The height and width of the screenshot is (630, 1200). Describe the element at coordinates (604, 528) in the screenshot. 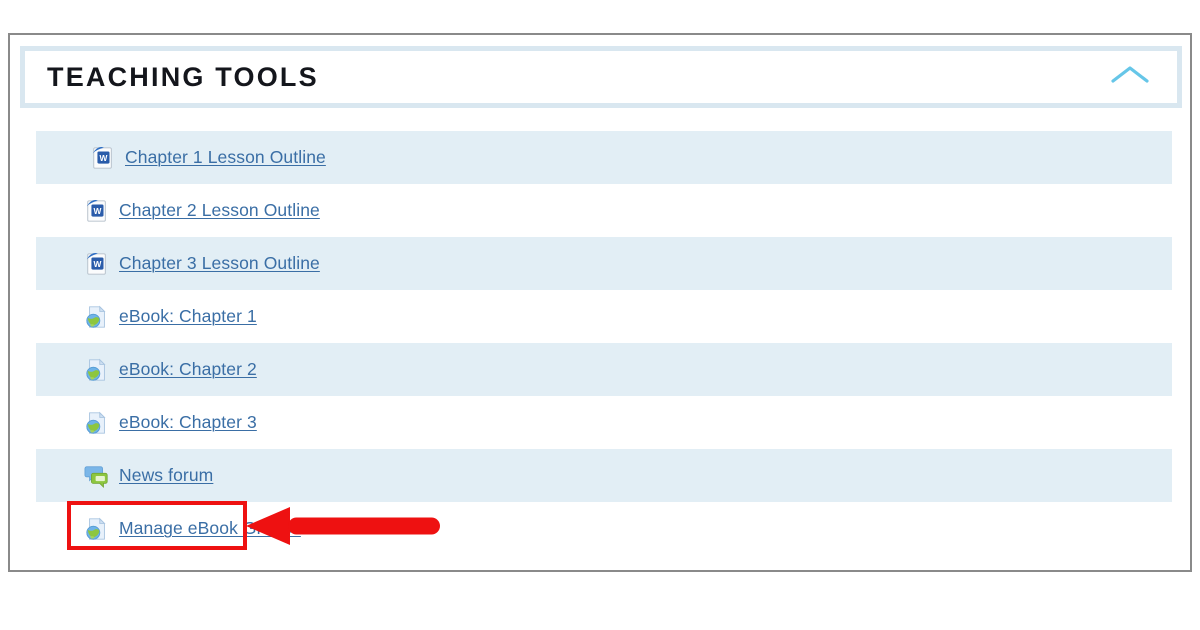

I see `resource-row: Manage eBook Groups` at that location.